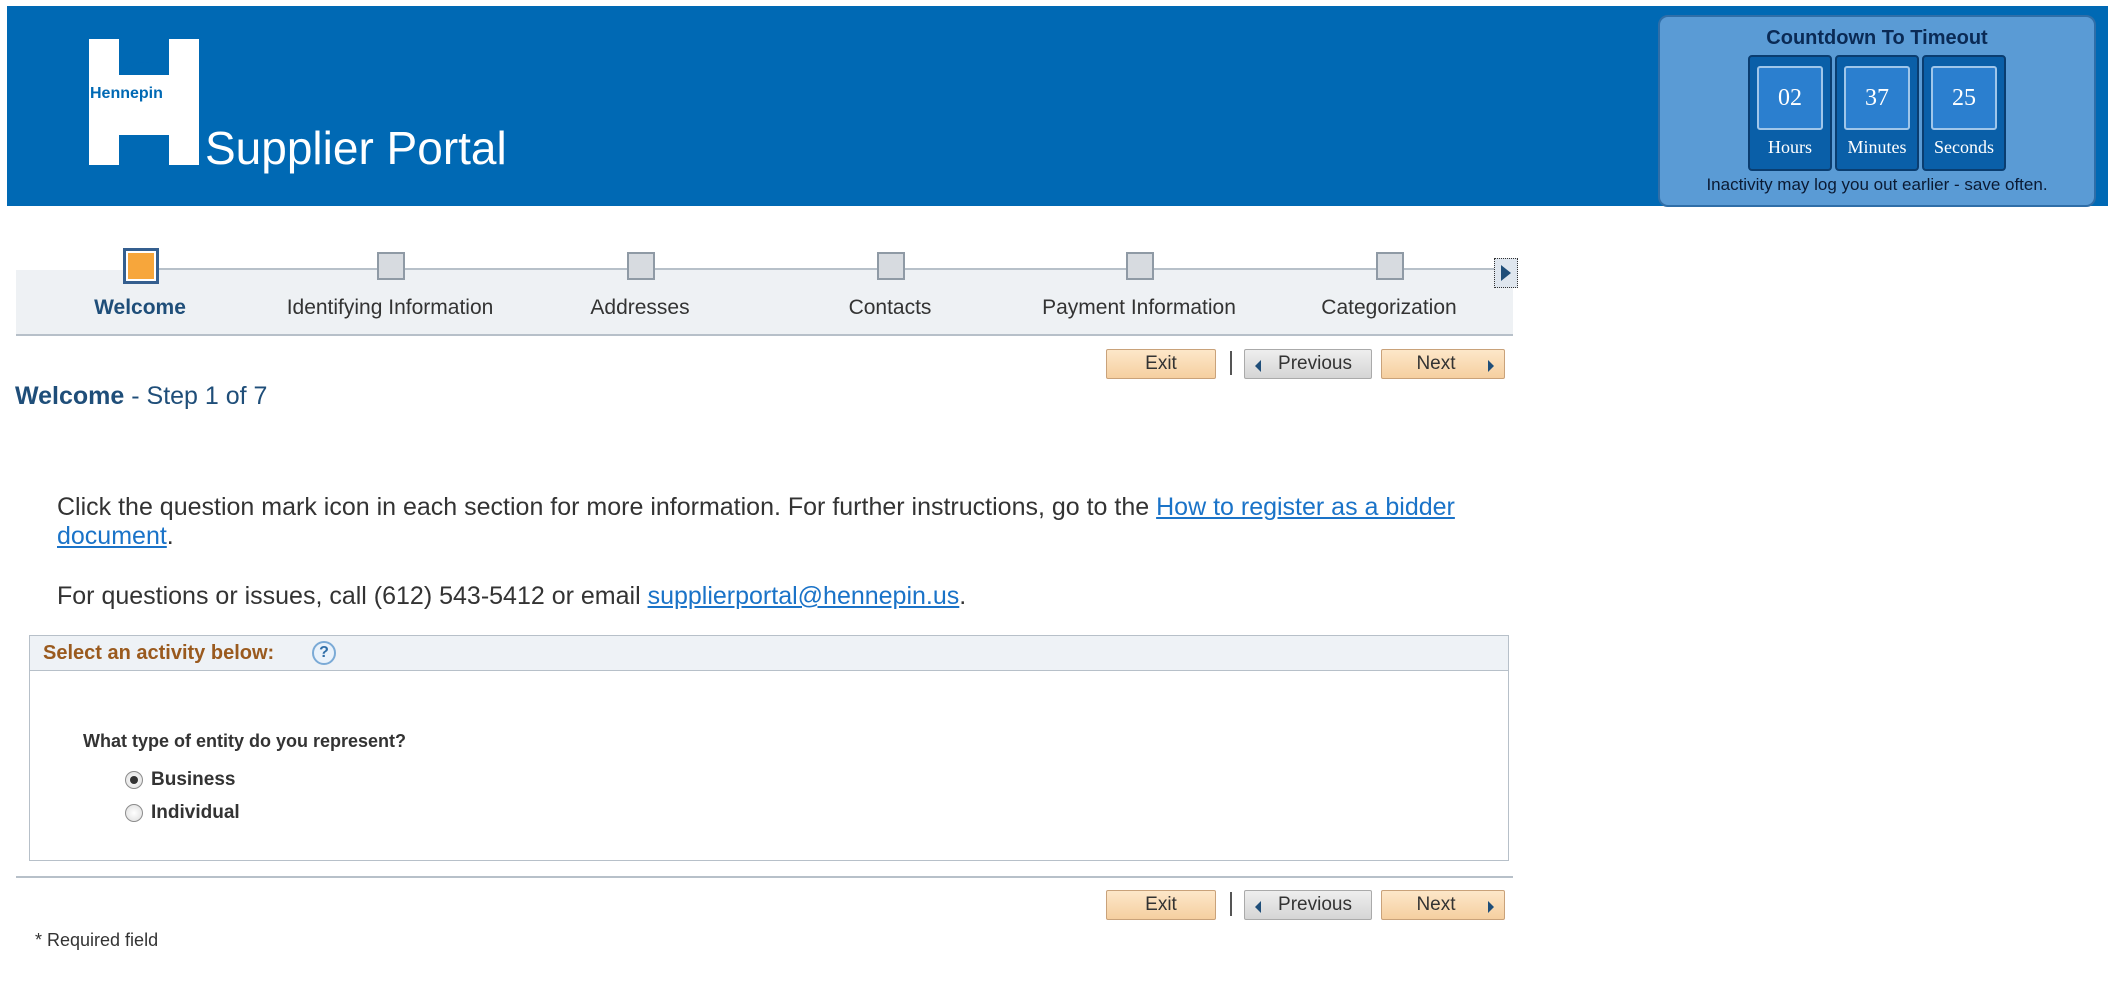 The height and width of the screenshot is (992, 2115). I want to click on countdown-hours-value: 02, so click(1790, 98).